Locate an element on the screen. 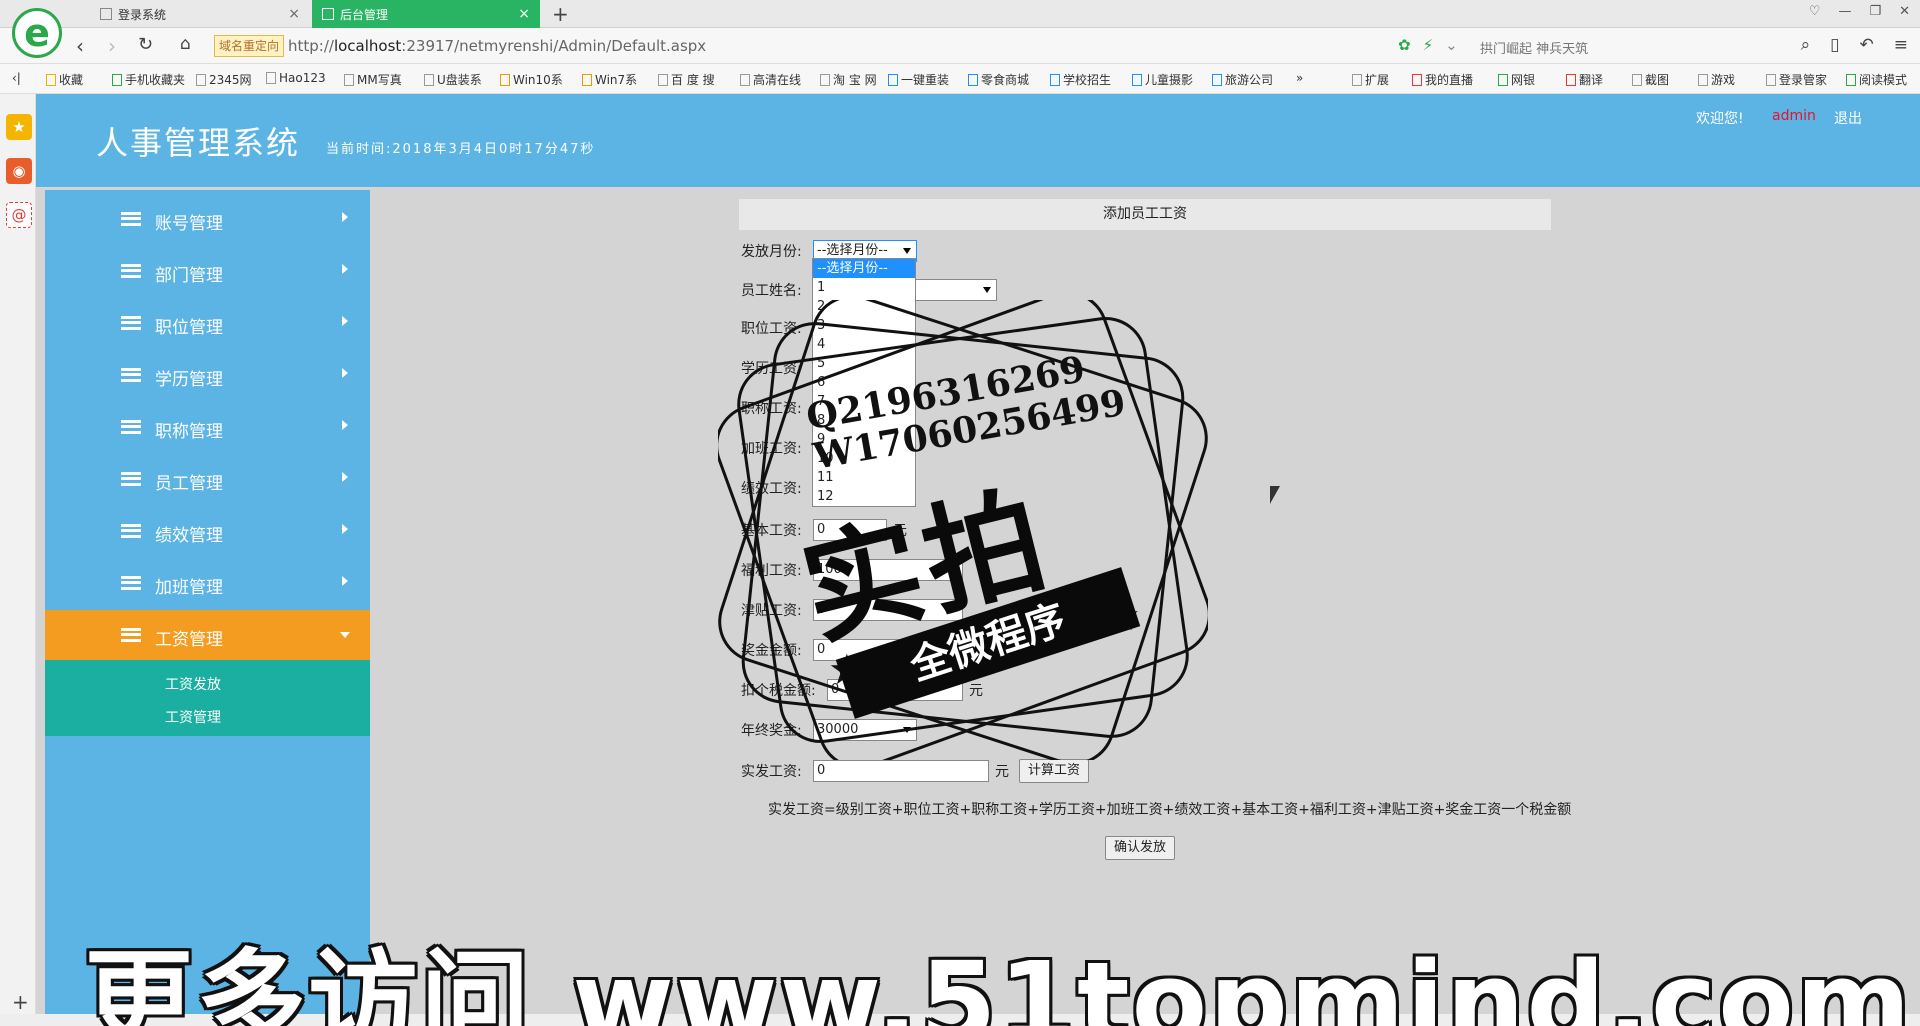 This screenshot has height=1026, width=1920. back-icon: ‹ is located at coordinates (80, 46).